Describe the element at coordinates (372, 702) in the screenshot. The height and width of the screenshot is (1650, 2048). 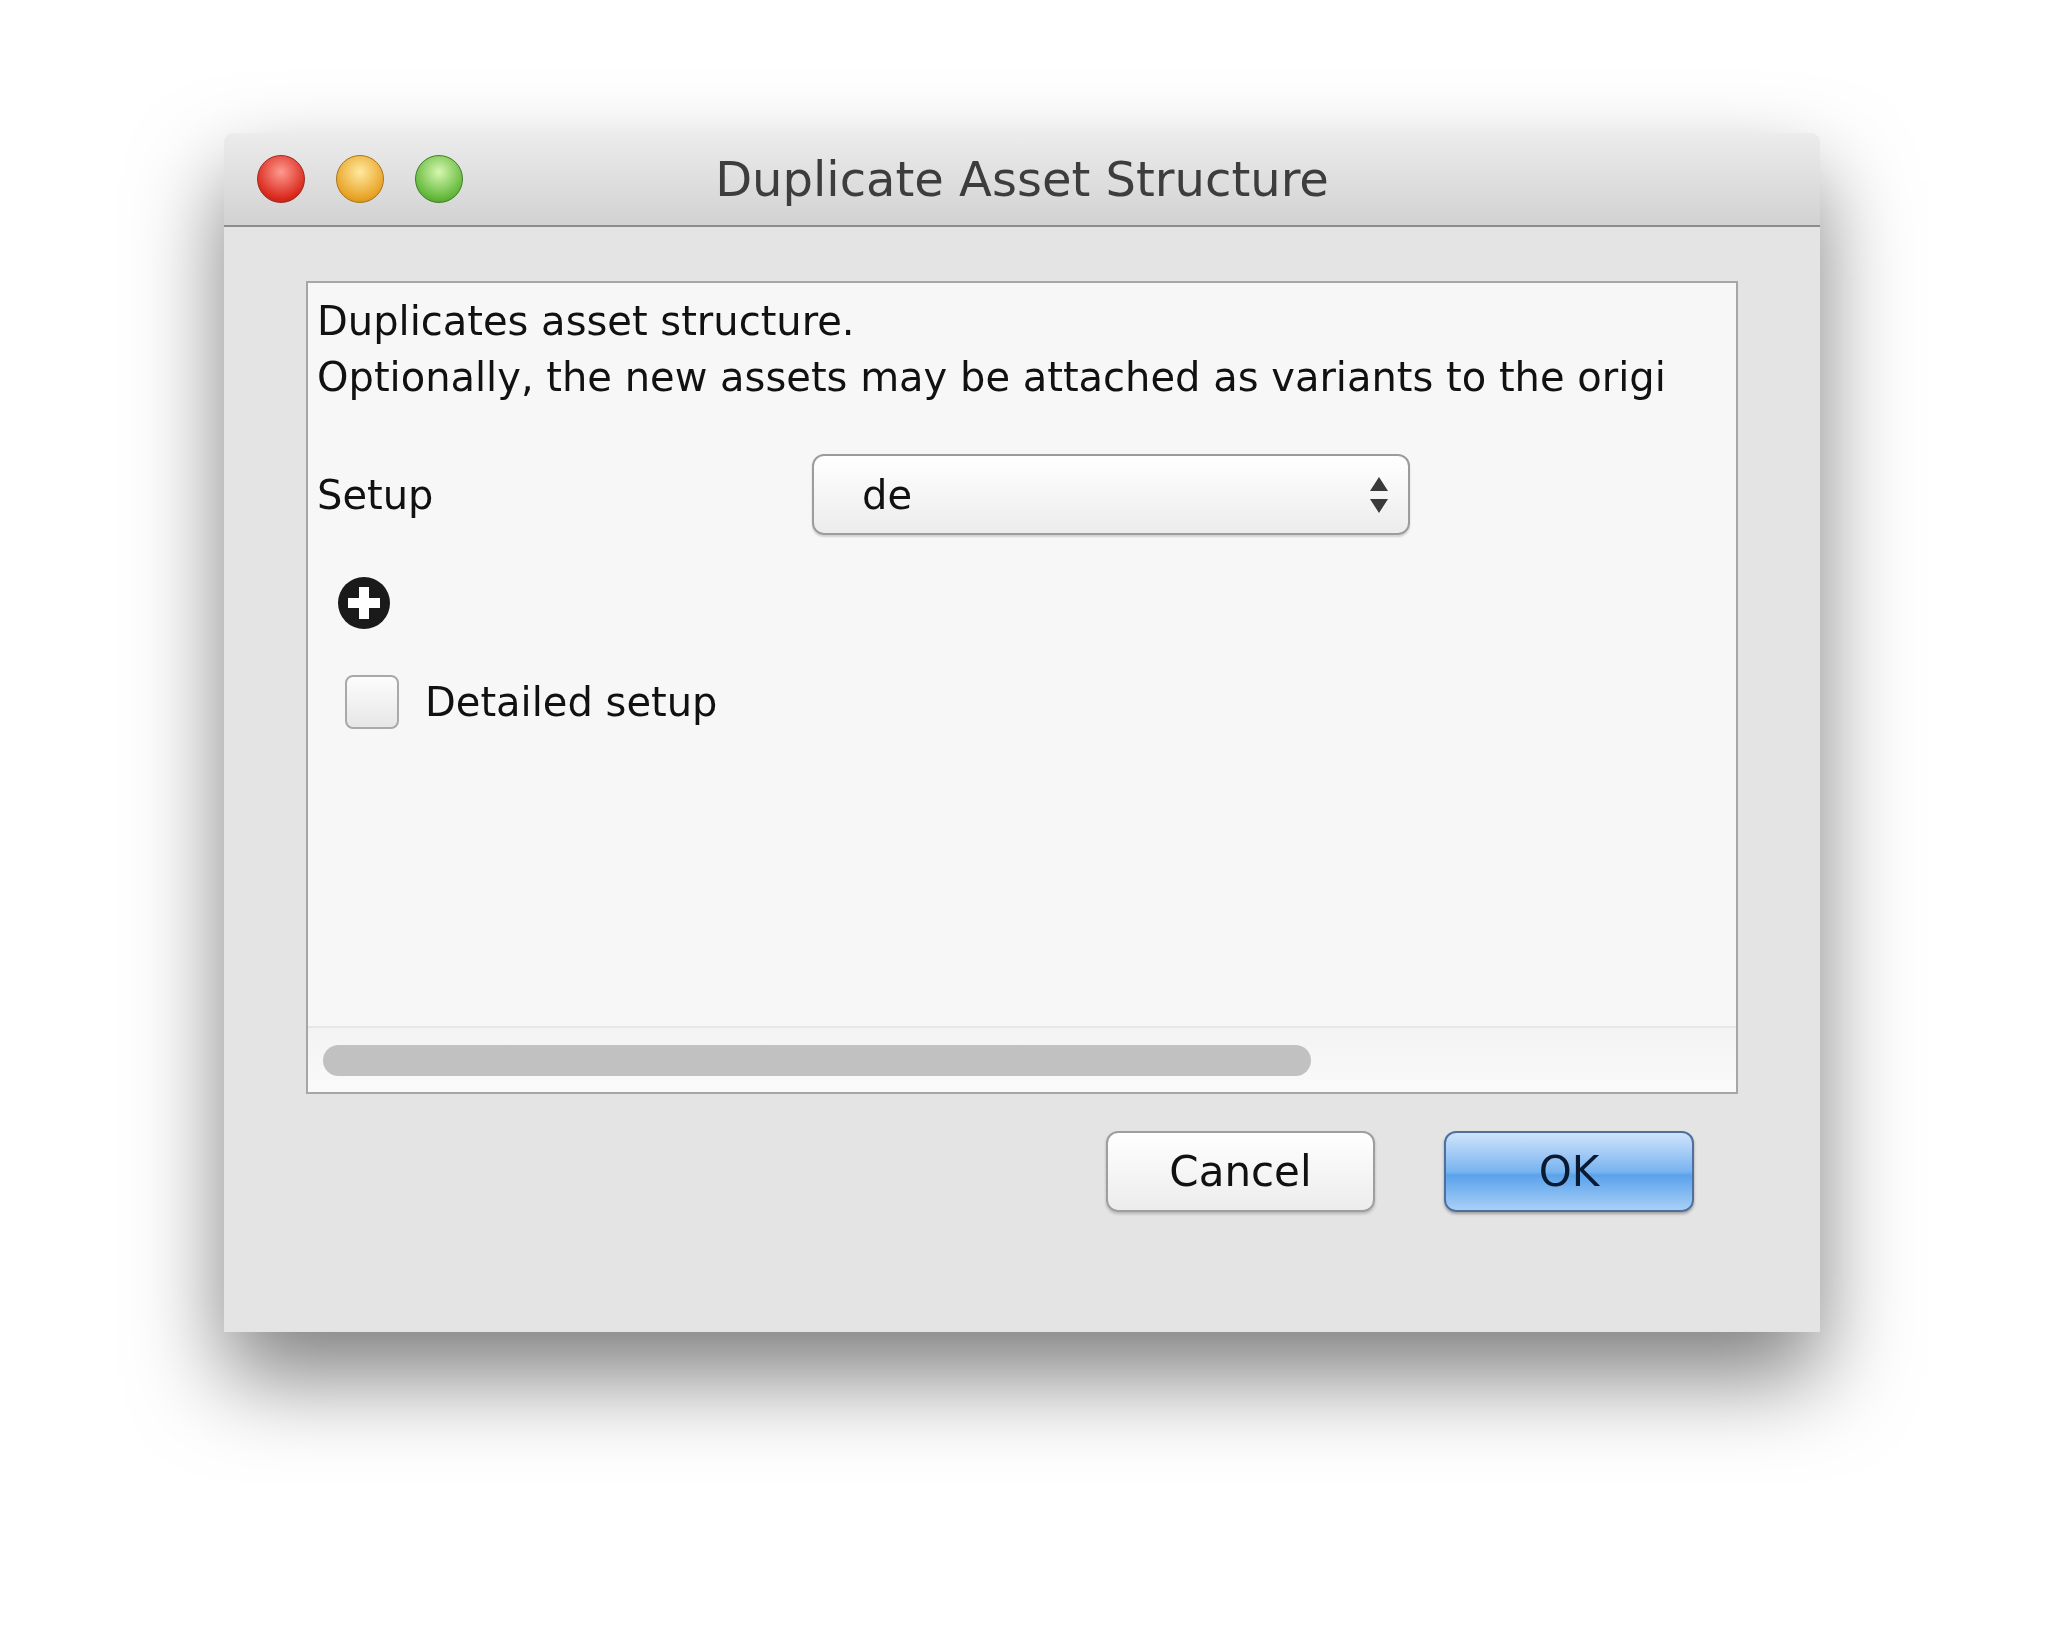
I see `checkbox` at that location.